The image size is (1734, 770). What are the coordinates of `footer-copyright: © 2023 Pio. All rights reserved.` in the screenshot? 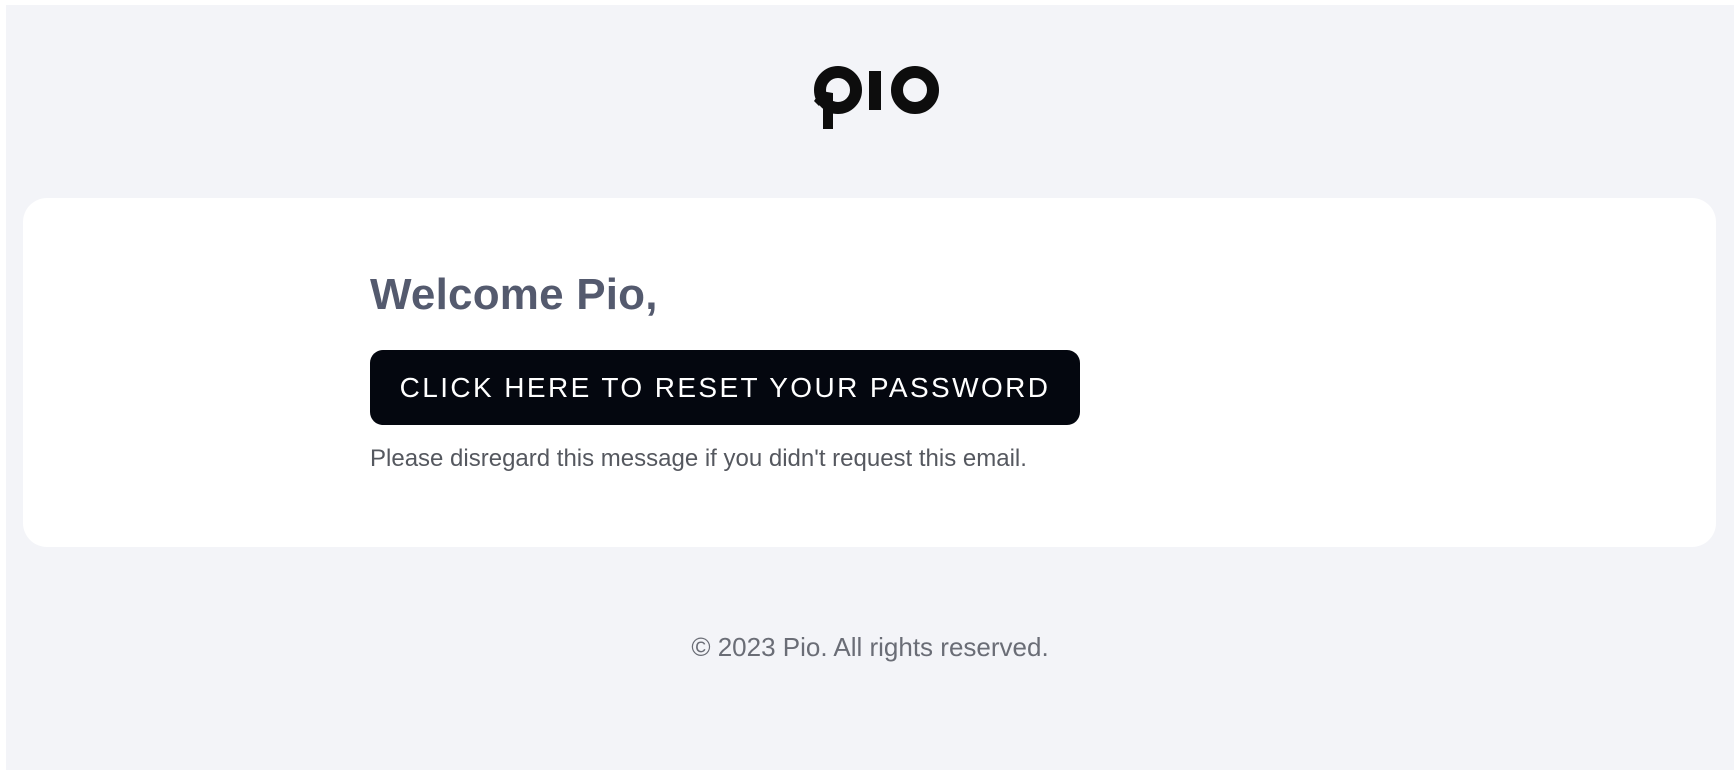 It's located at (870, 647).